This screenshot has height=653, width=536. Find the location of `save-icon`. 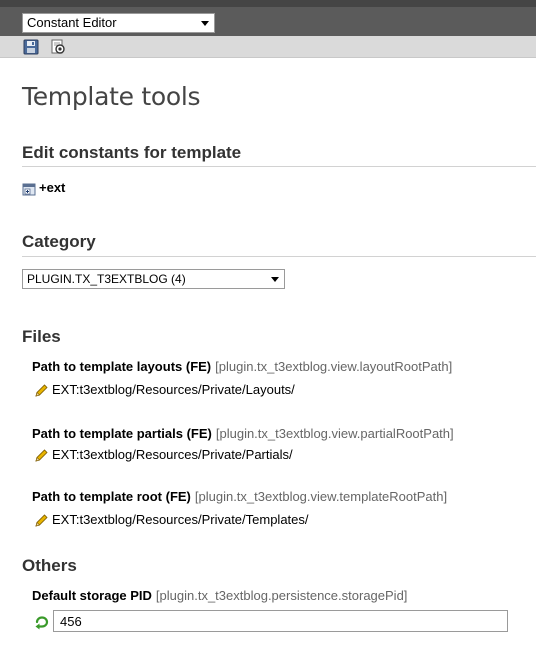

save-icon is located at coordinates (31, 47).